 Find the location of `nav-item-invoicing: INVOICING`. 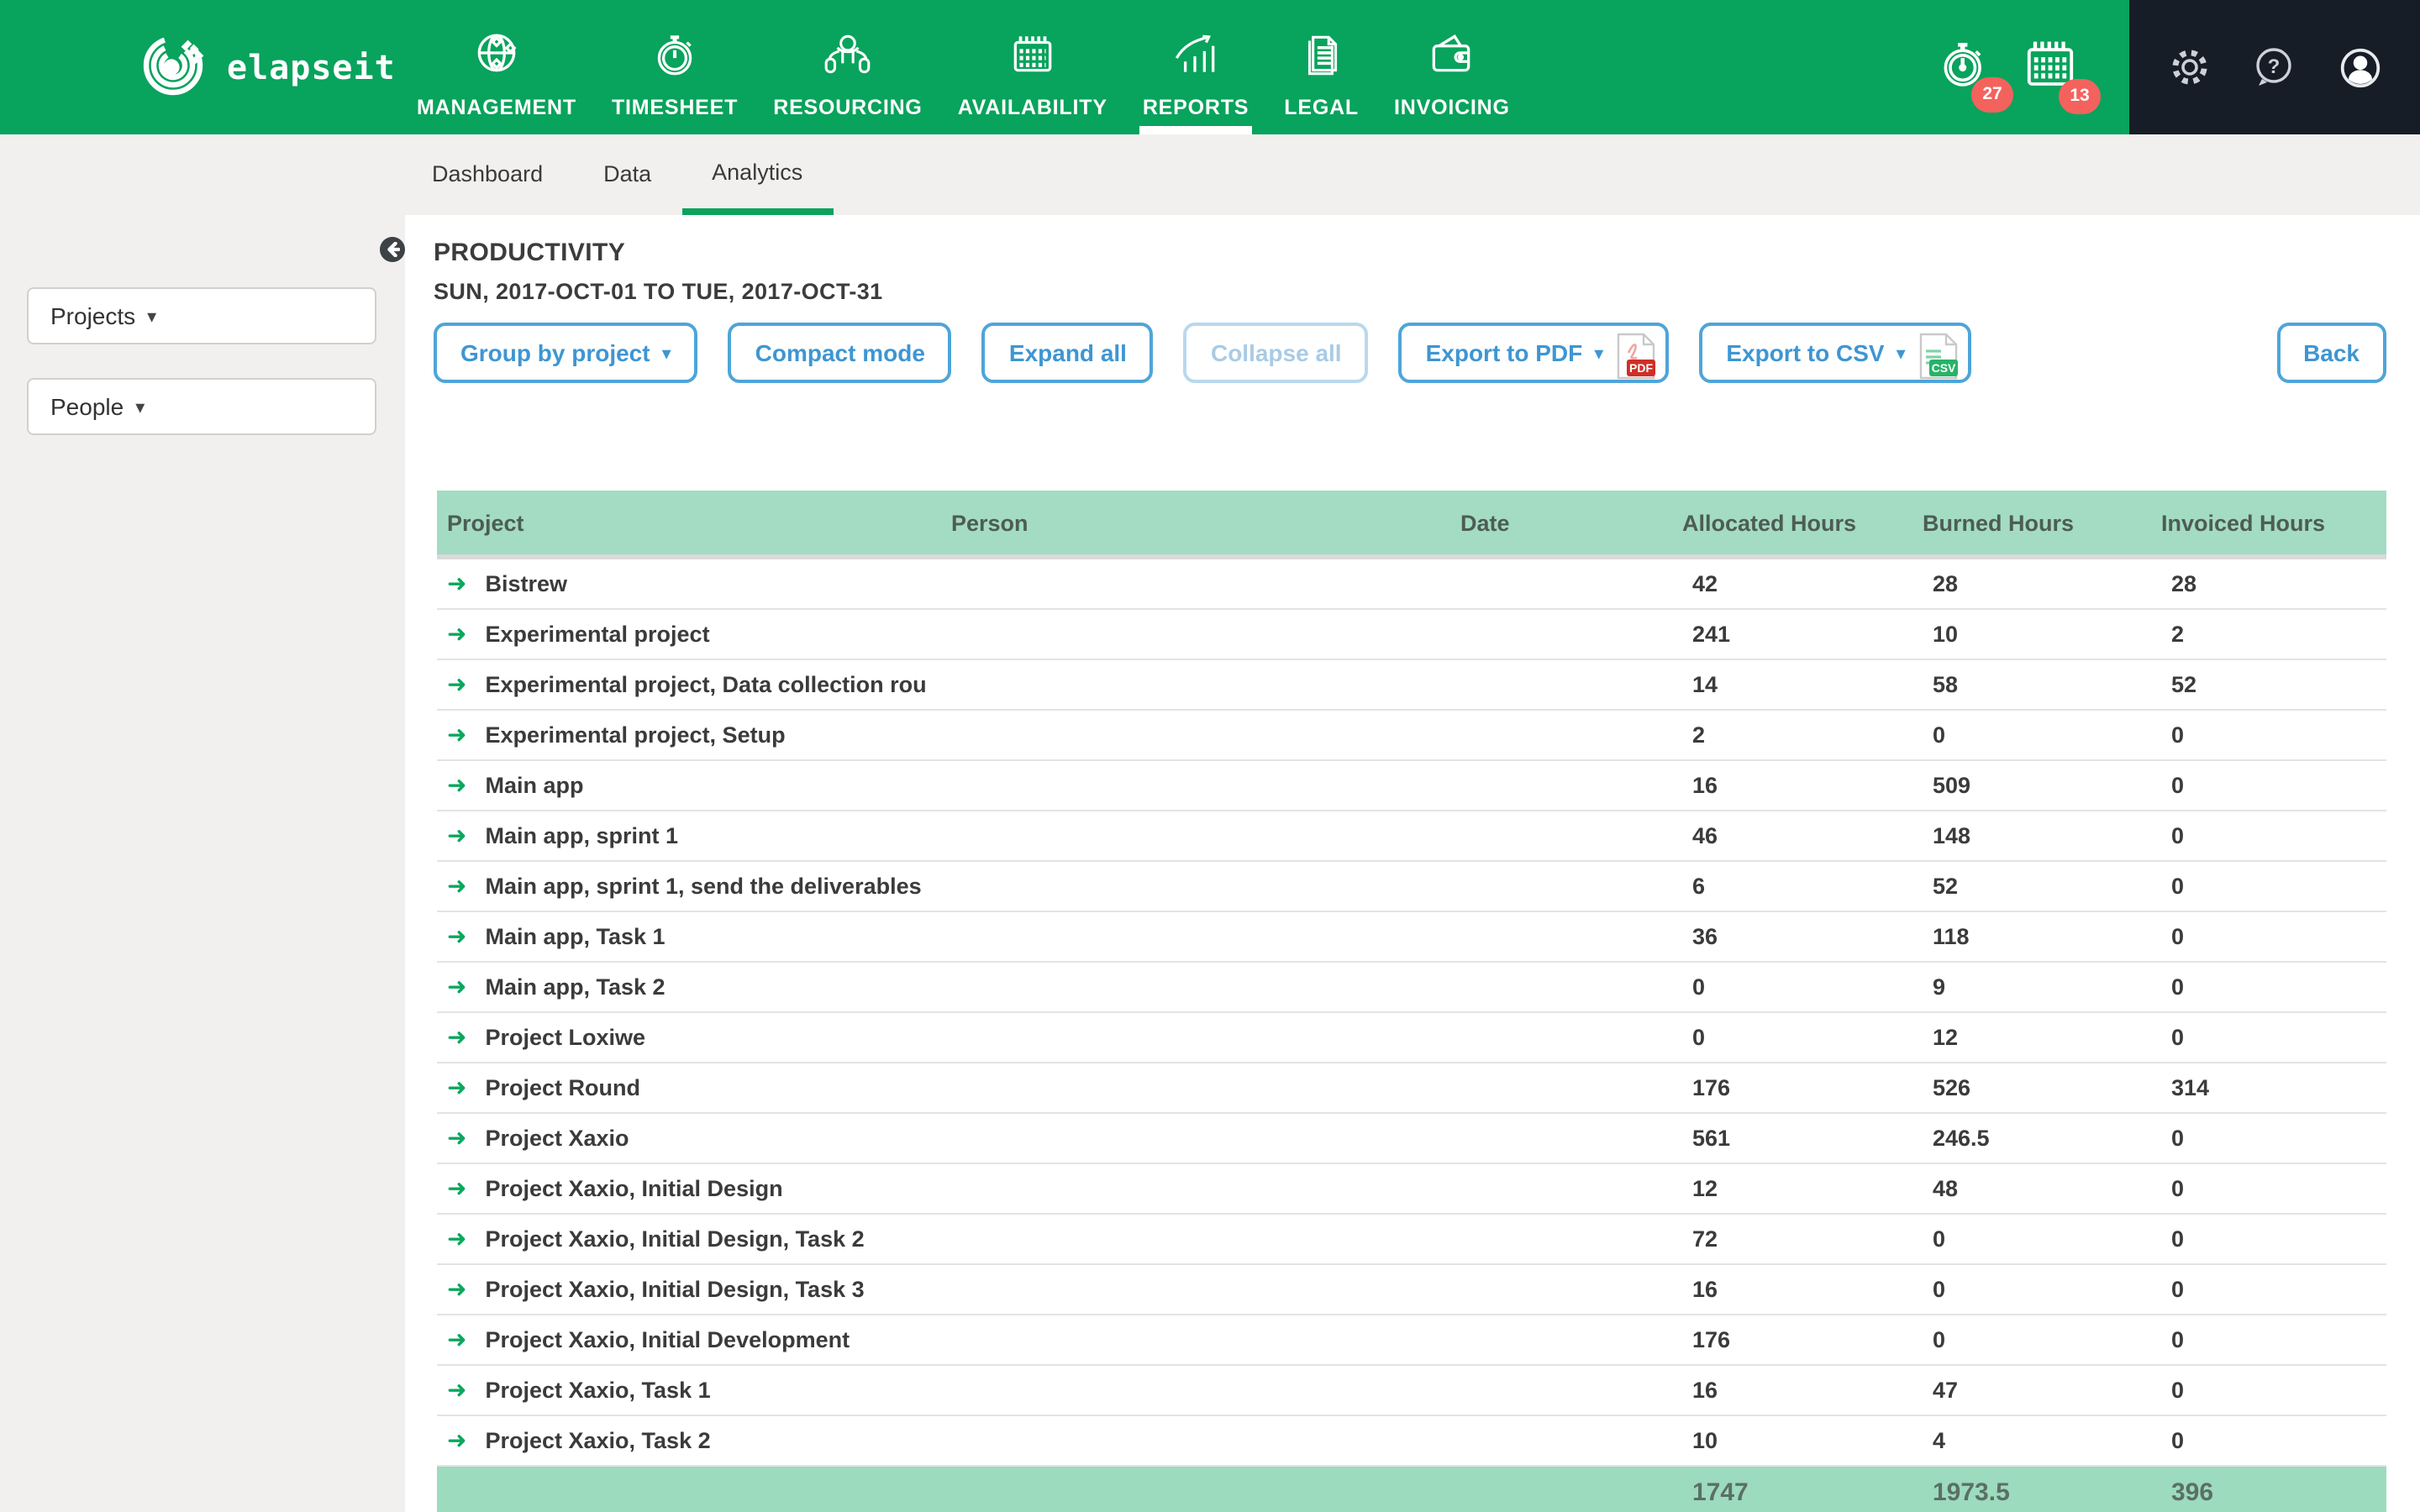

nav-item-invoicing: INVOICING is located at coordinates (1452, 67).